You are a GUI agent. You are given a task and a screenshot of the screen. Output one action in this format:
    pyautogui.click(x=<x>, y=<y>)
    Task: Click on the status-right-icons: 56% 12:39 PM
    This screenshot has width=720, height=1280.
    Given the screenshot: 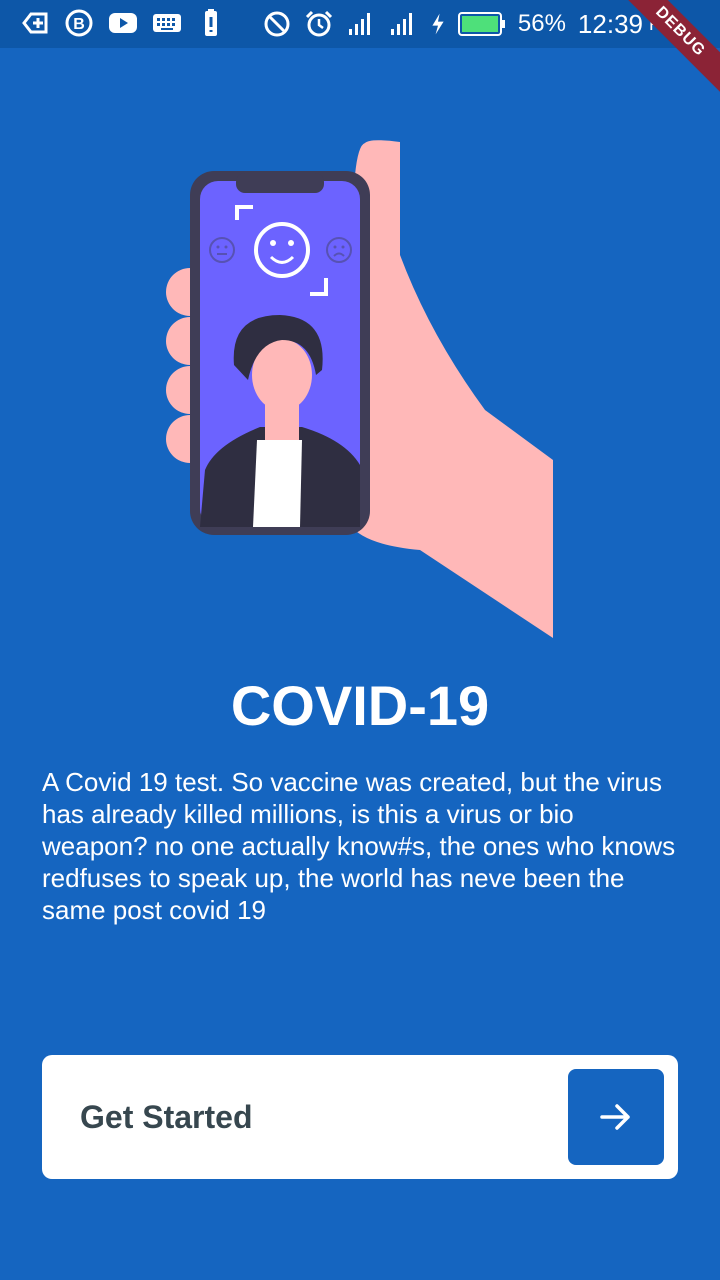 What is the action you would take?
    pyautogui.click(x=469, y=24)
    